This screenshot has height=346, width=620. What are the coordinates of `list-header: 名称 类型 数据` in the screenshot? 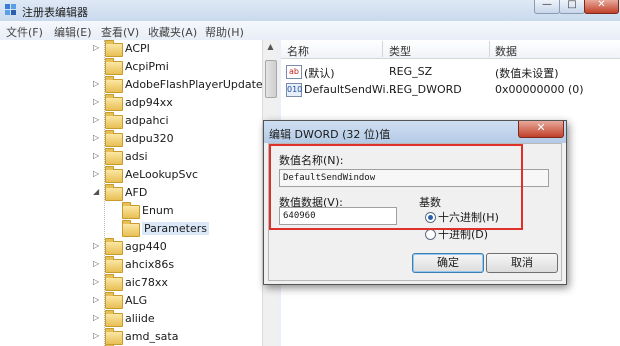 It's located at (450, 49).